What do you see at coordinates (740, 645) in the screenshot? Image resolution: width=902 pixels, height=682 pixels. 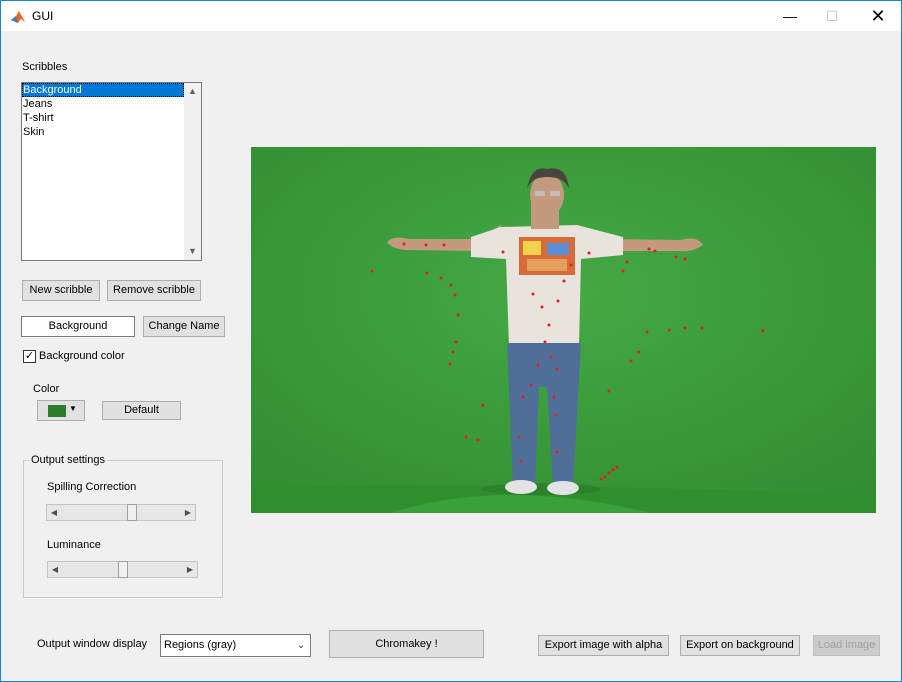 I see `export-background-button: Export on background` at bounding box center [740, 645].